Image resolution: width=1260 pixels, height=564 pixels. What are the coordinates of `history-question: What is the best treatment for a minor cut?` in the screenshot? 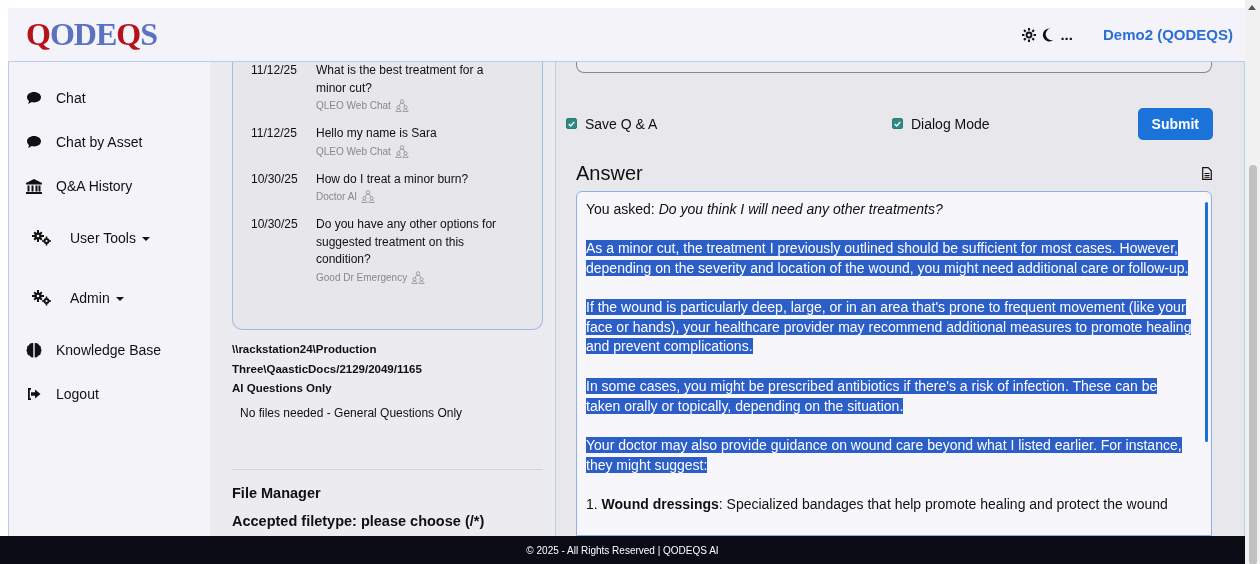 It's located at (411, 79).